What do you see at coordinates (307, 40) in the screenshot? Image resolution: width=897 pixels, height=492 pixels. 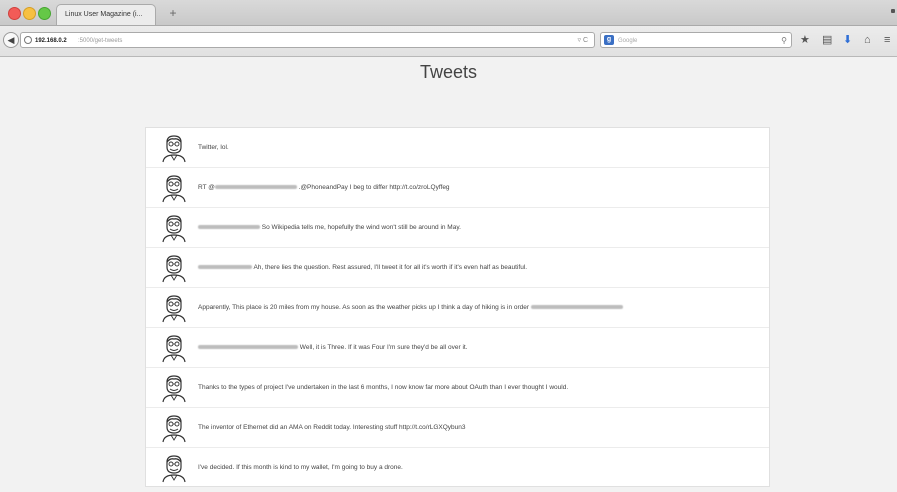 I see `url-bar: 192.168.0.2 :5000/get-tweets ▿ C` at bounding box center [307, 40].